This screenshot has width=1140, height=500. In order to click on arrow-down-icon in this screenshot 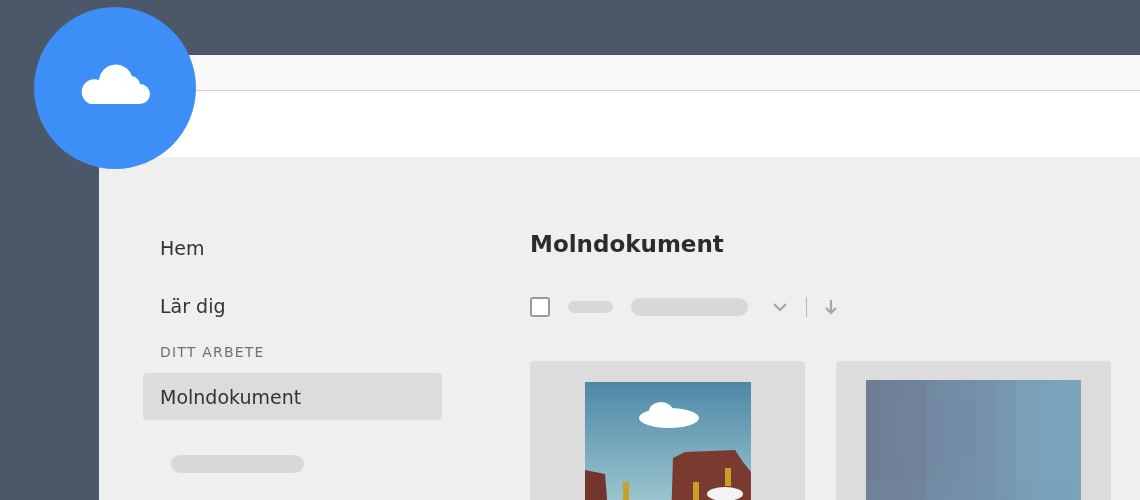, I will do `click(831, 307)`.